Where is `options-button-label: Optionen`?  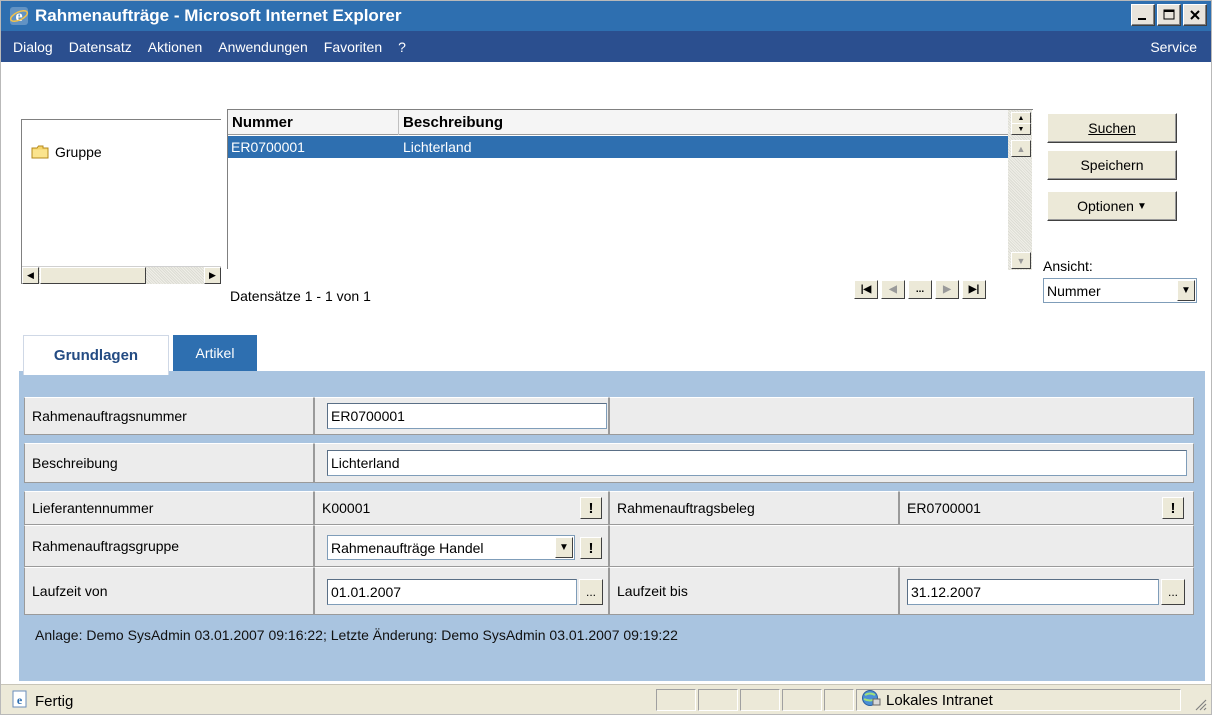 options-button-label: Optionen is located at coordinates (1105, 206).